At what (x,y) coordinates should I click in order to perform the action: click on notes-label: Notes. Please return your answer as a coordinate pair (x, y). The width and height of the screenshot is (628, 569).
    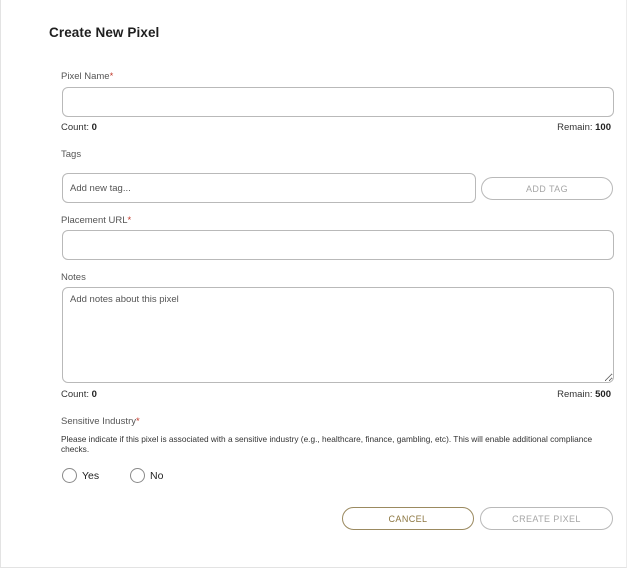
    Looking at the image, I should click on (73, 277).